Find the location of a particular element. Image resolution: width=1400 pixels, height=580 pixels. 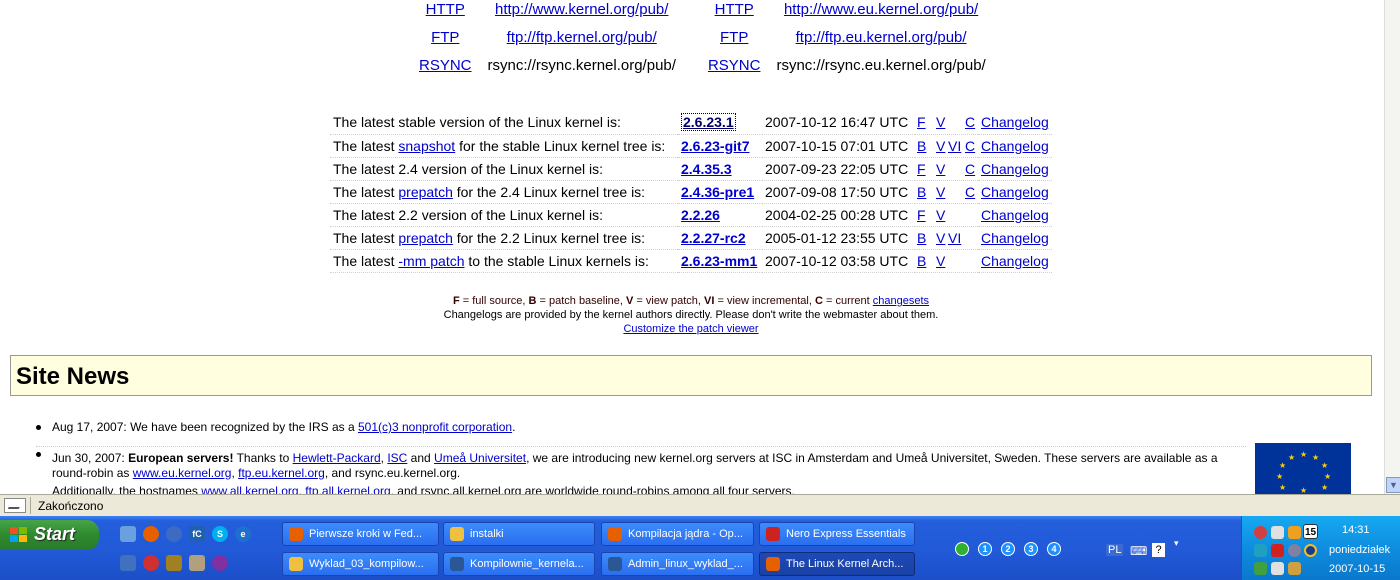

options-icon: ▾ is located at coordinates (1176, 543).